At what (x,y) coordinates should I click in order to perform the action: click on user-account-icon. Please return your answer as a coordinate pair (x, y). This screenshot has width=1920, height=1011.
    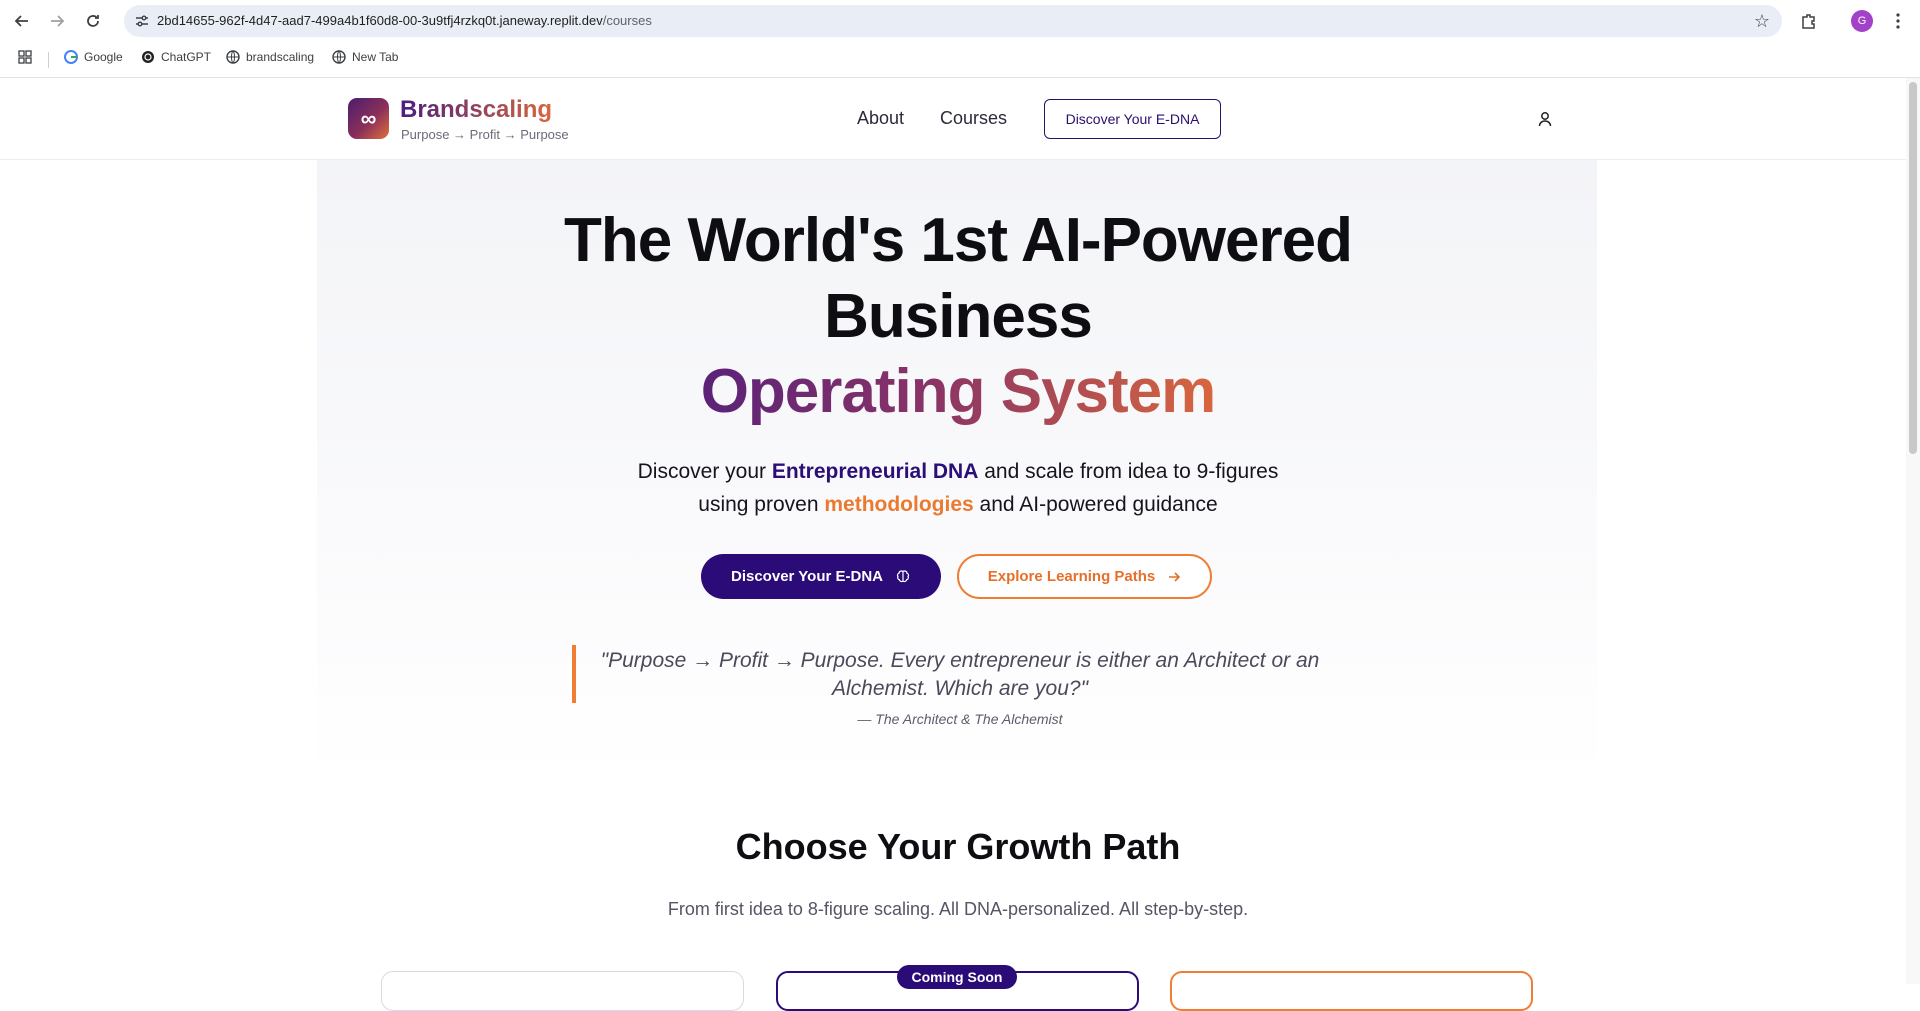
    Looking at the image, I should click on (1545, 119).